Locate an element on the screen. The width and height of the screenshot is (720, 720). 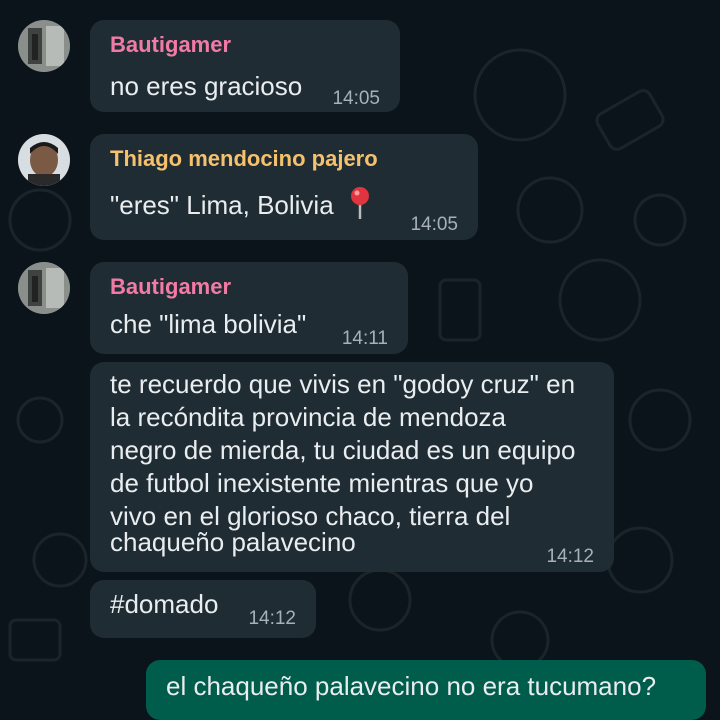
outgoing-message-bubble: el chaqueño palavecino no era tucumano? is located at coordinates (426, 690).